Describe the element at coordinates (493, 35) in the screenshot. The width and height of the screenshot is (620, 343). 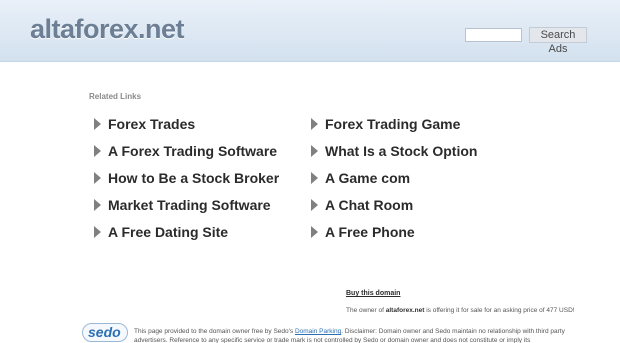
I see `search-input` at that location.